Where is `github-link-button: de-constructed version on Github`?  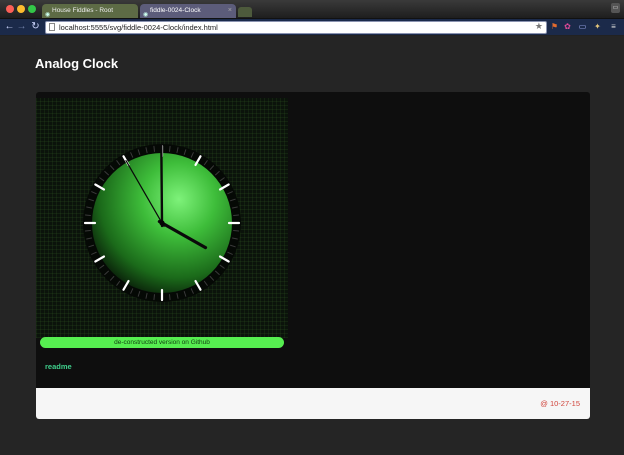
github-link-button: de-constructed version on Github is located at coordinates (162, 342).